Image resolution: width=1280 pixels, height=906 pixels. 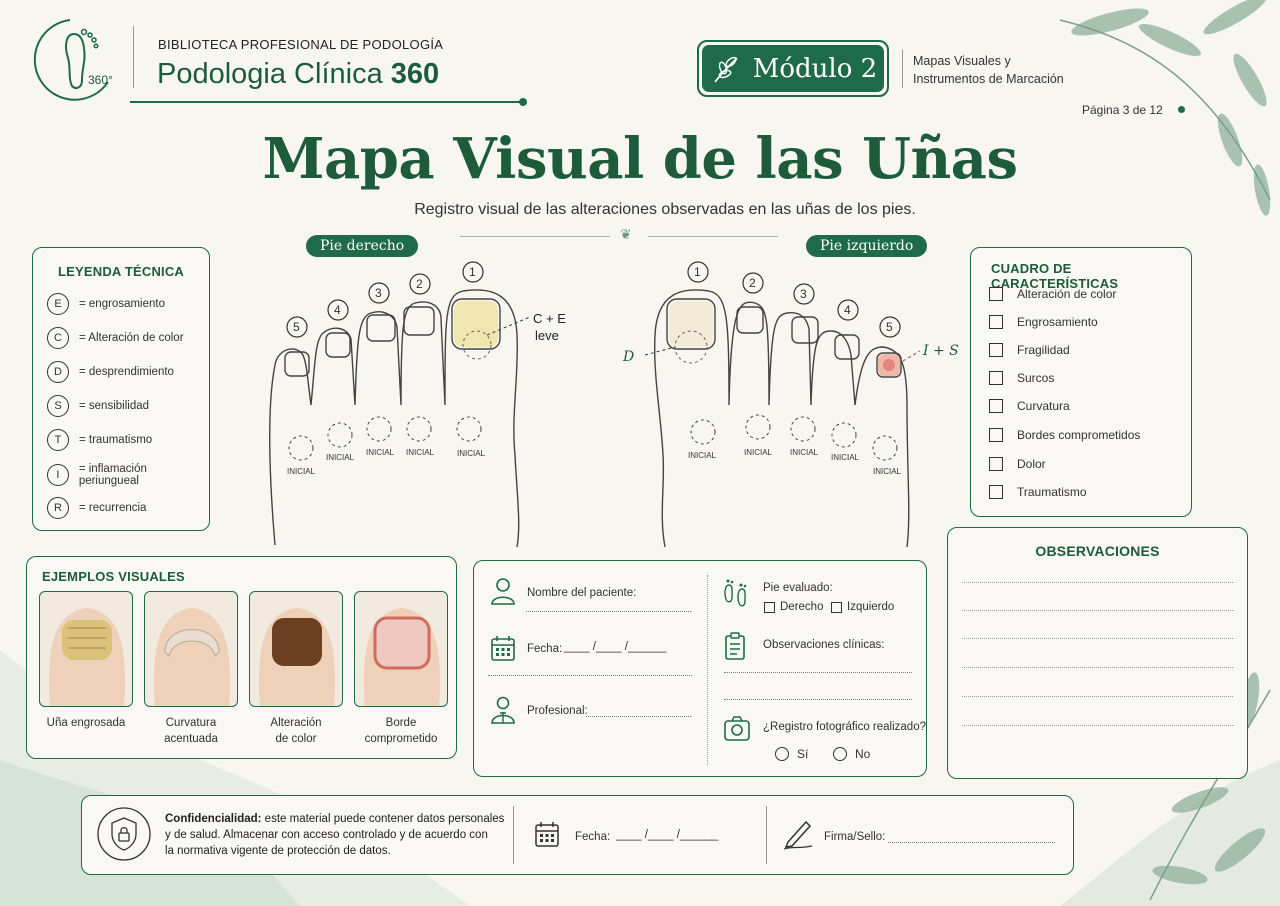 I want to click on feature-checkbox: Alteración de color, so click(x=1052, y=294).